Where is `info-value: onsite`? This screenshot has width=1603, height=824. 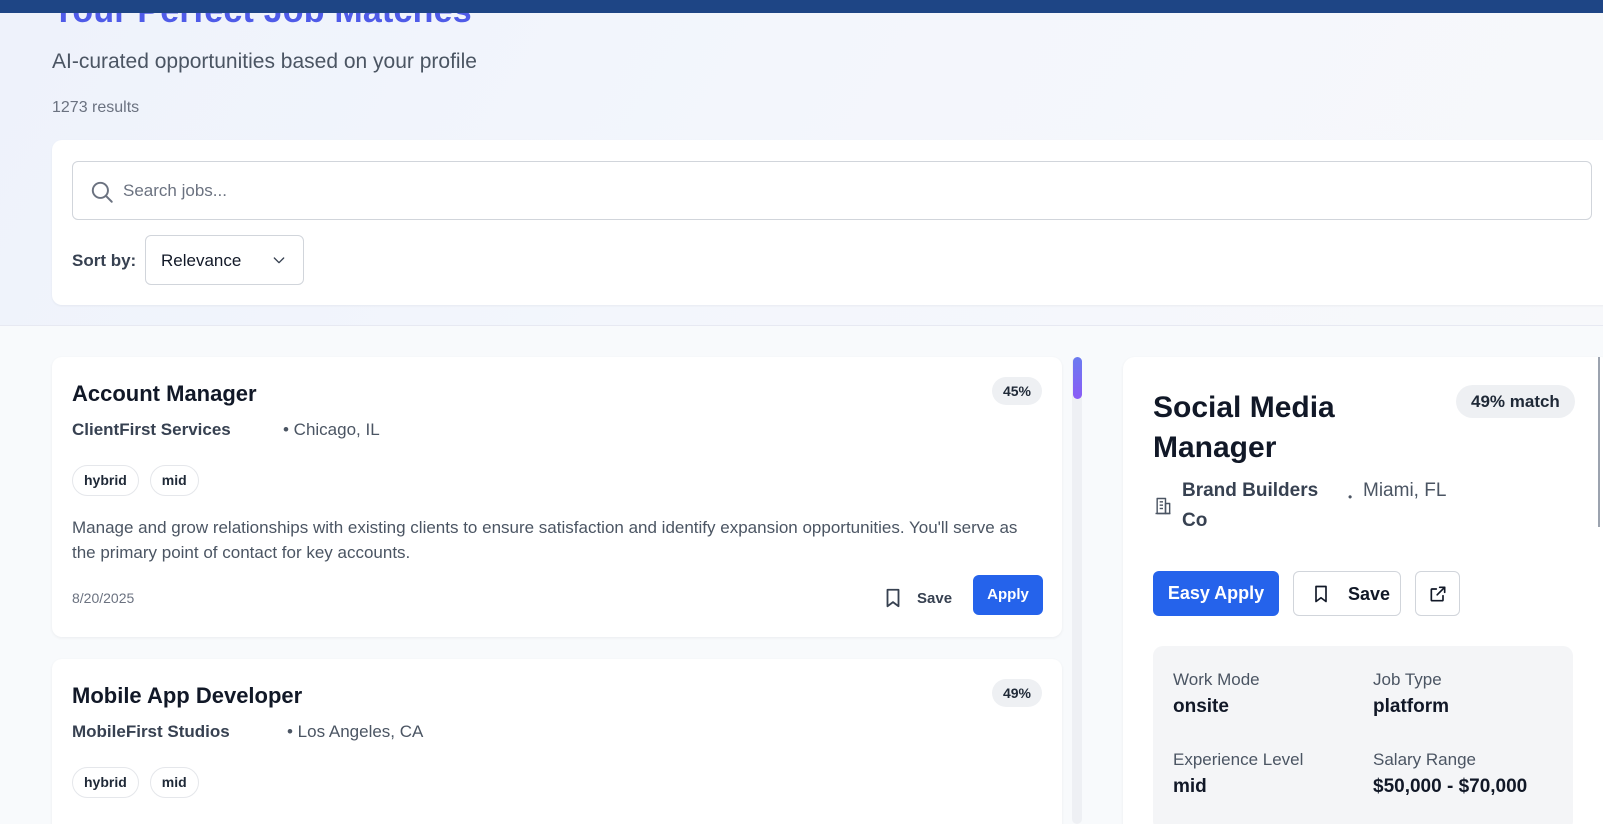 info-value: onsite is located at coordinates (1201, 706).